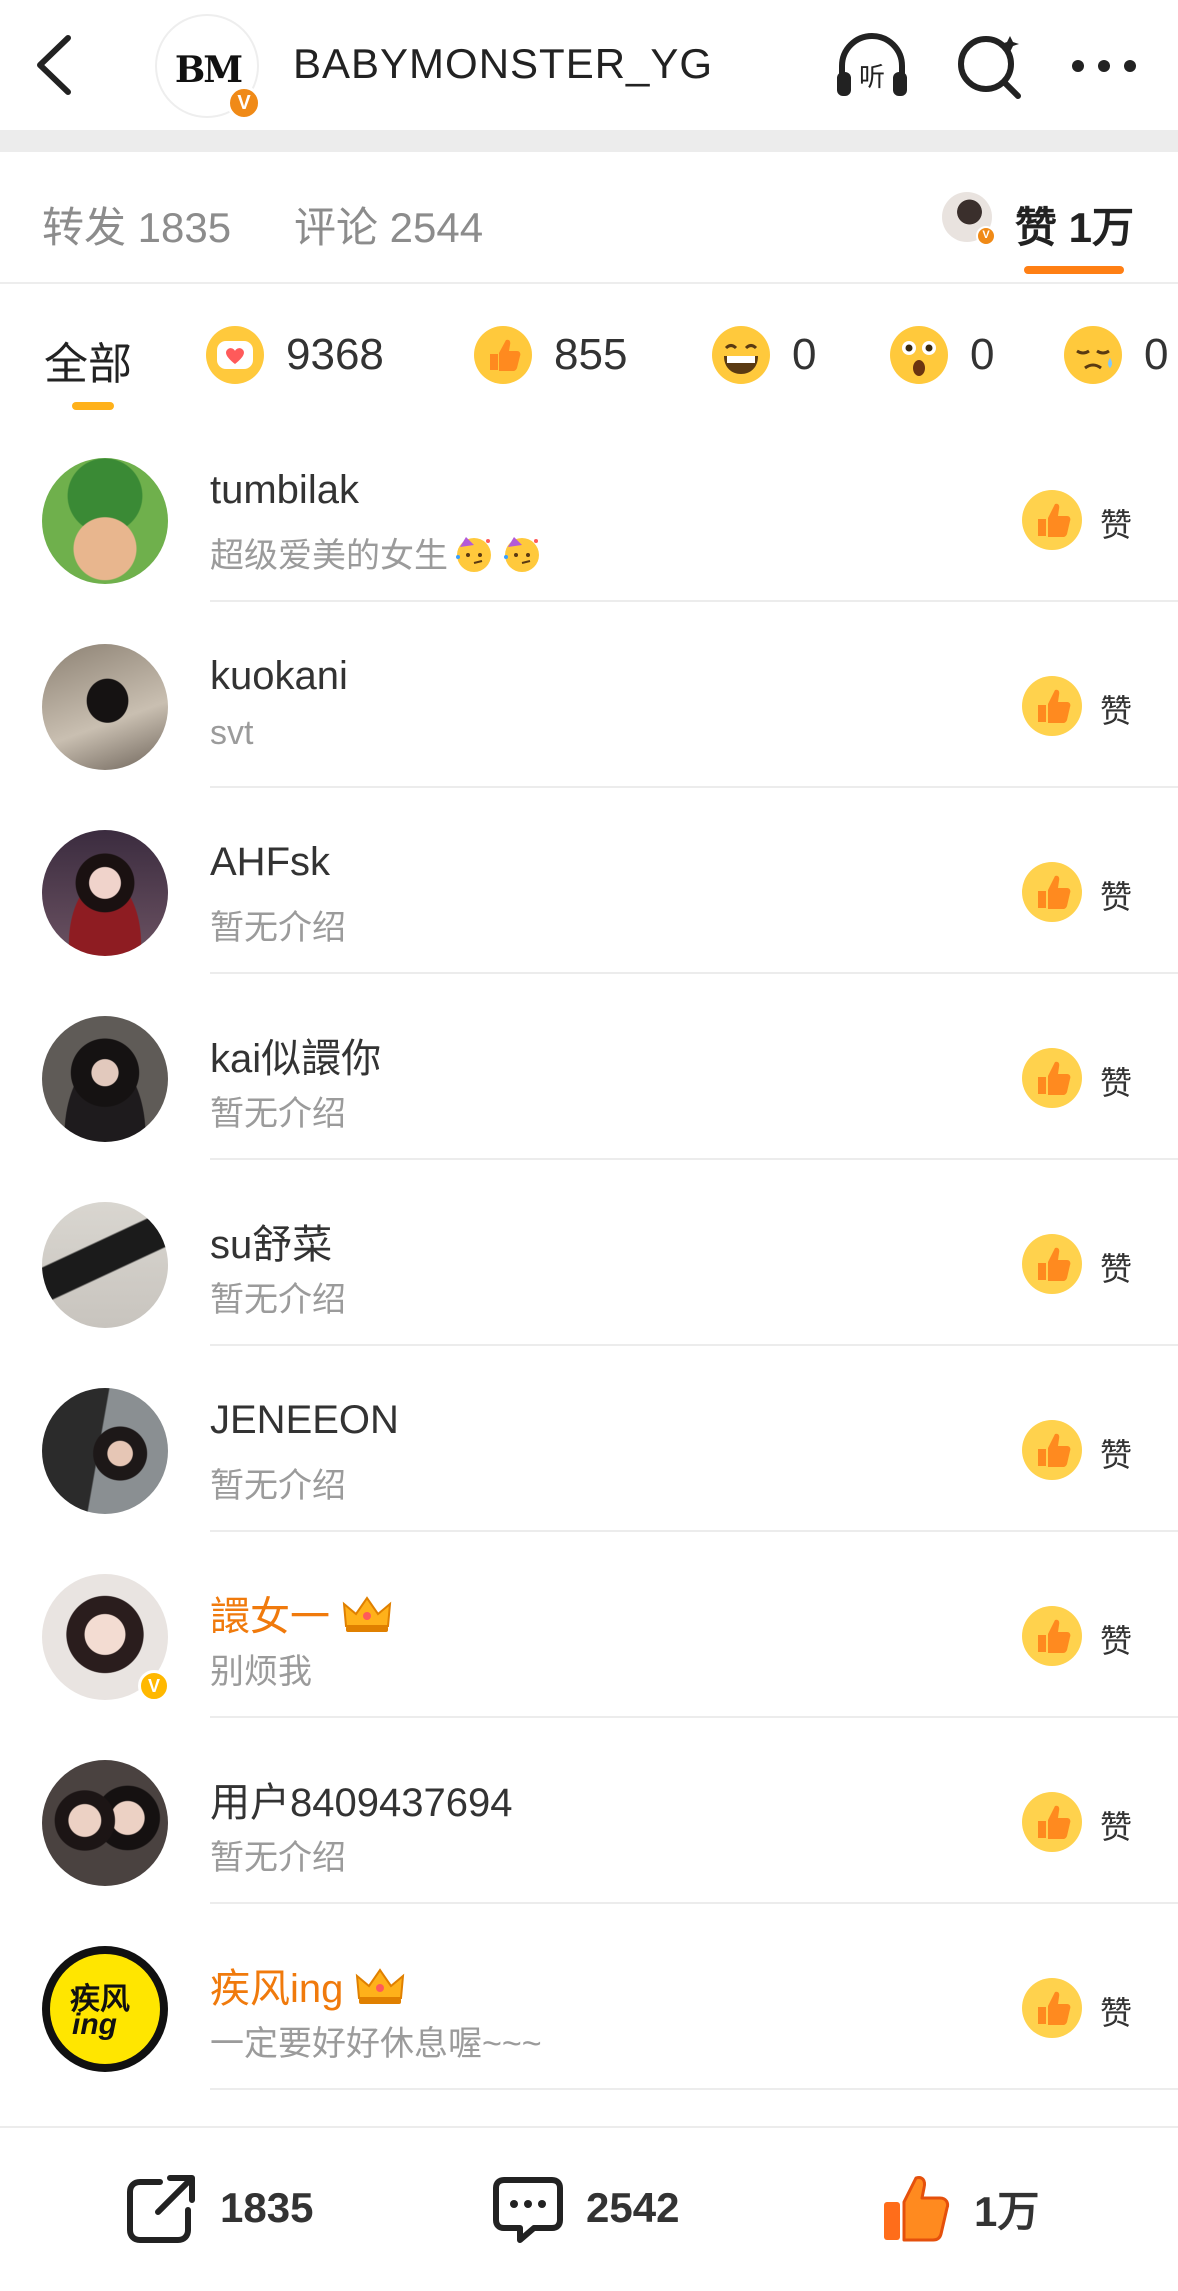 The height and width of the screenshot is (2291, 1178). What do you see at coordinates (589, 1625) in the screenshot?
I see `list-item: V 譞女一 别烦我 赞` at bounding box center [589, 1625].